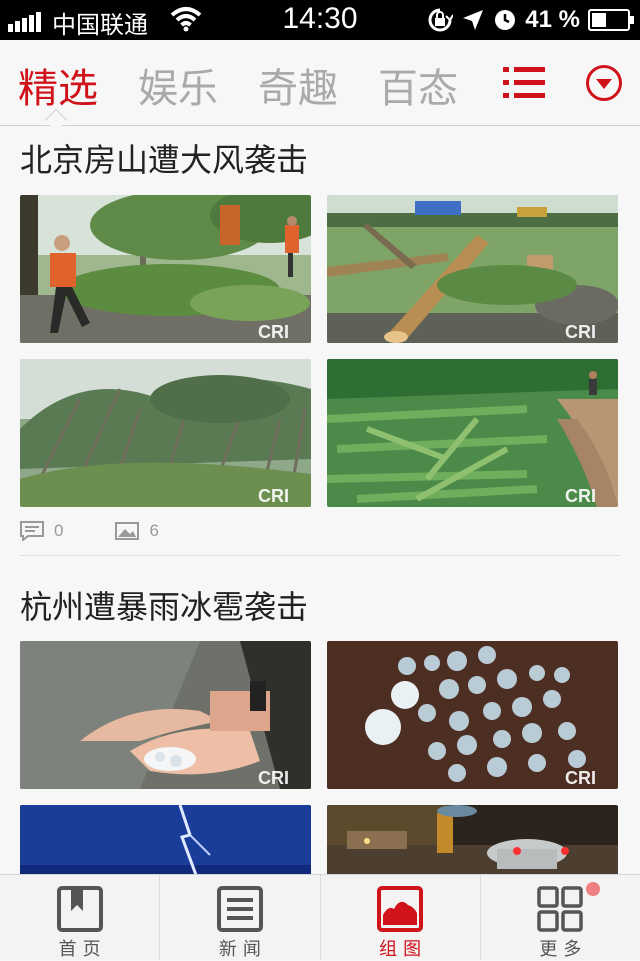 The image size is (640, 961). Describe the element at coordinates (127, 531) in the screenshot. I see `image-icon` at that location.